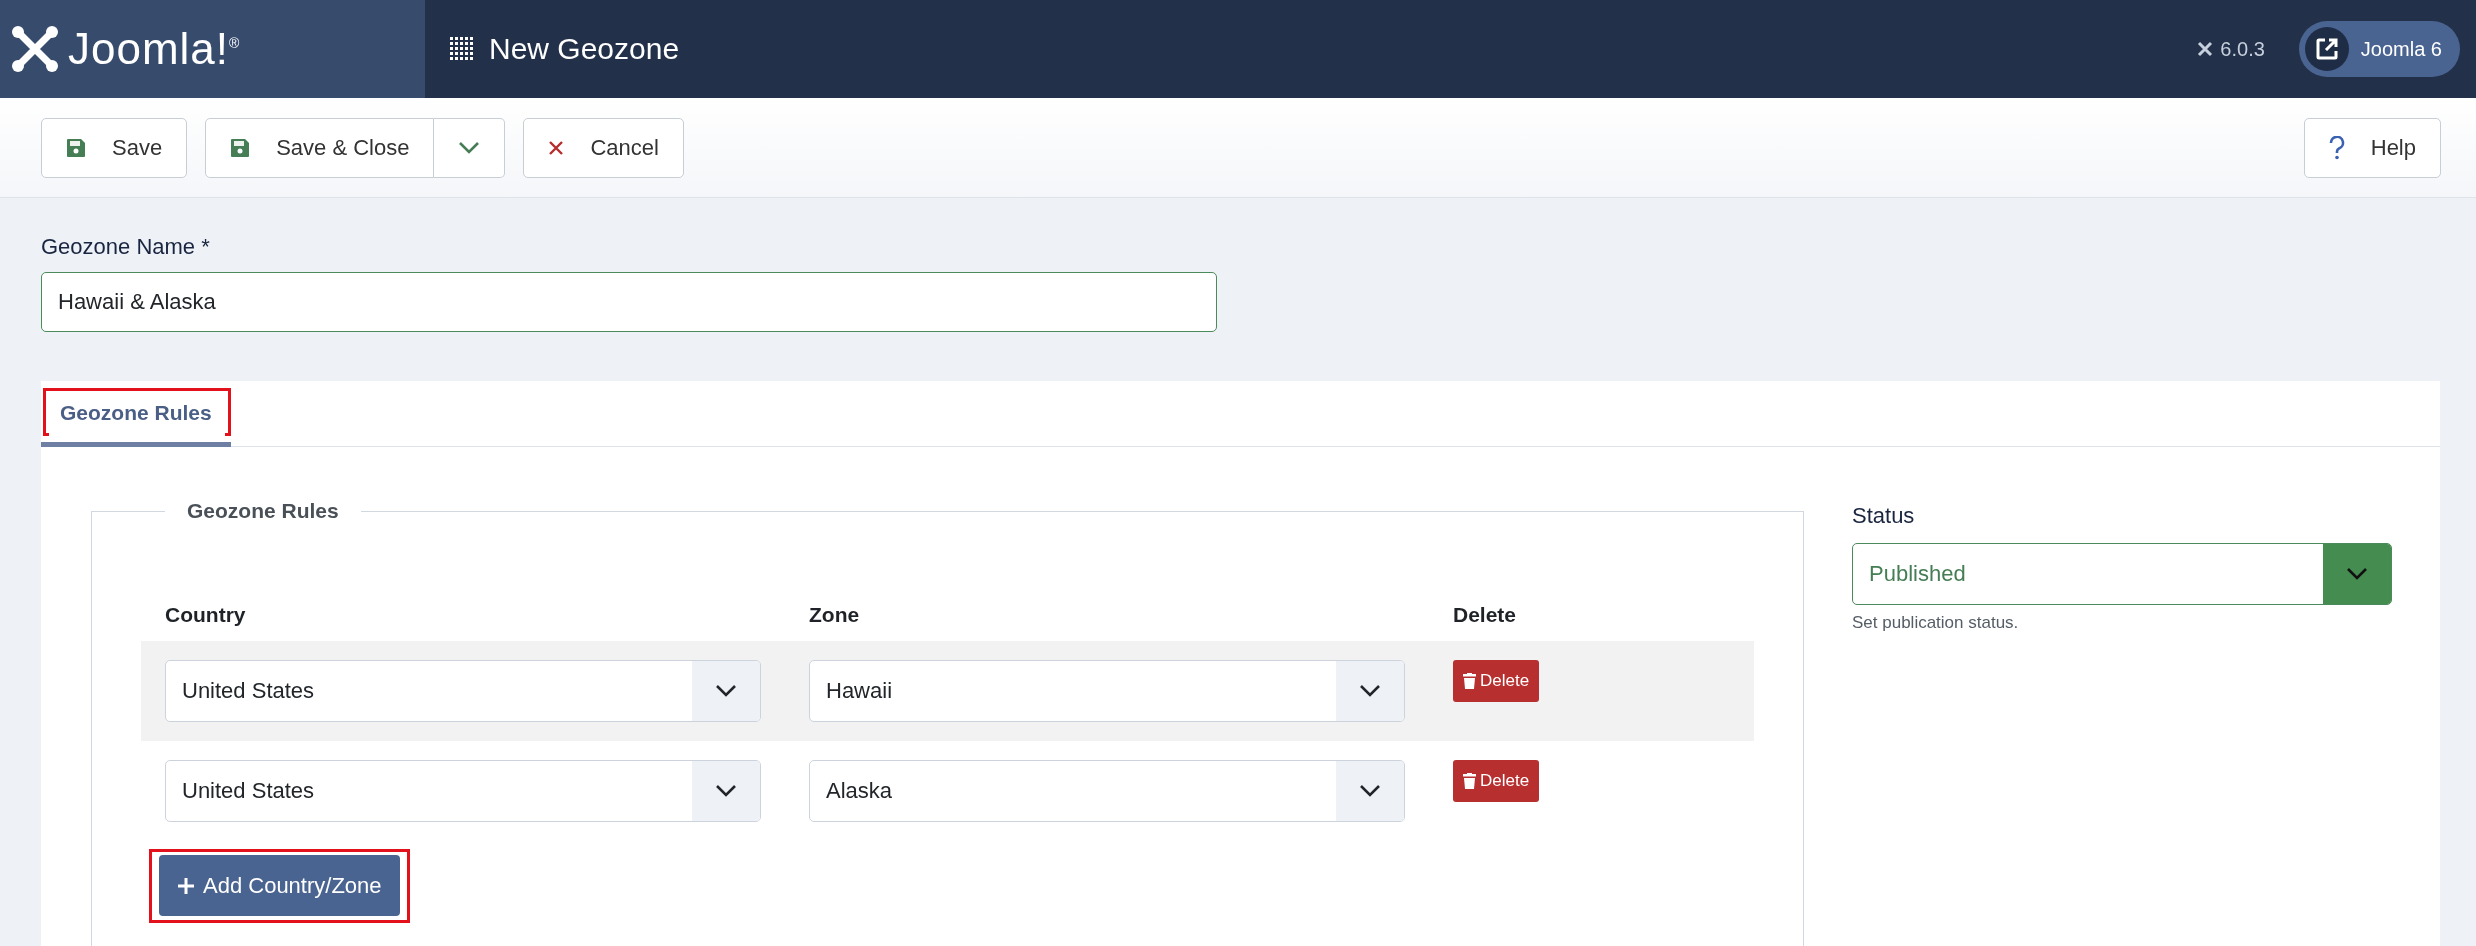 This screenshot has width=2476, height=946. I want to click on zone-select: Hawaii, so click(1107, 691).